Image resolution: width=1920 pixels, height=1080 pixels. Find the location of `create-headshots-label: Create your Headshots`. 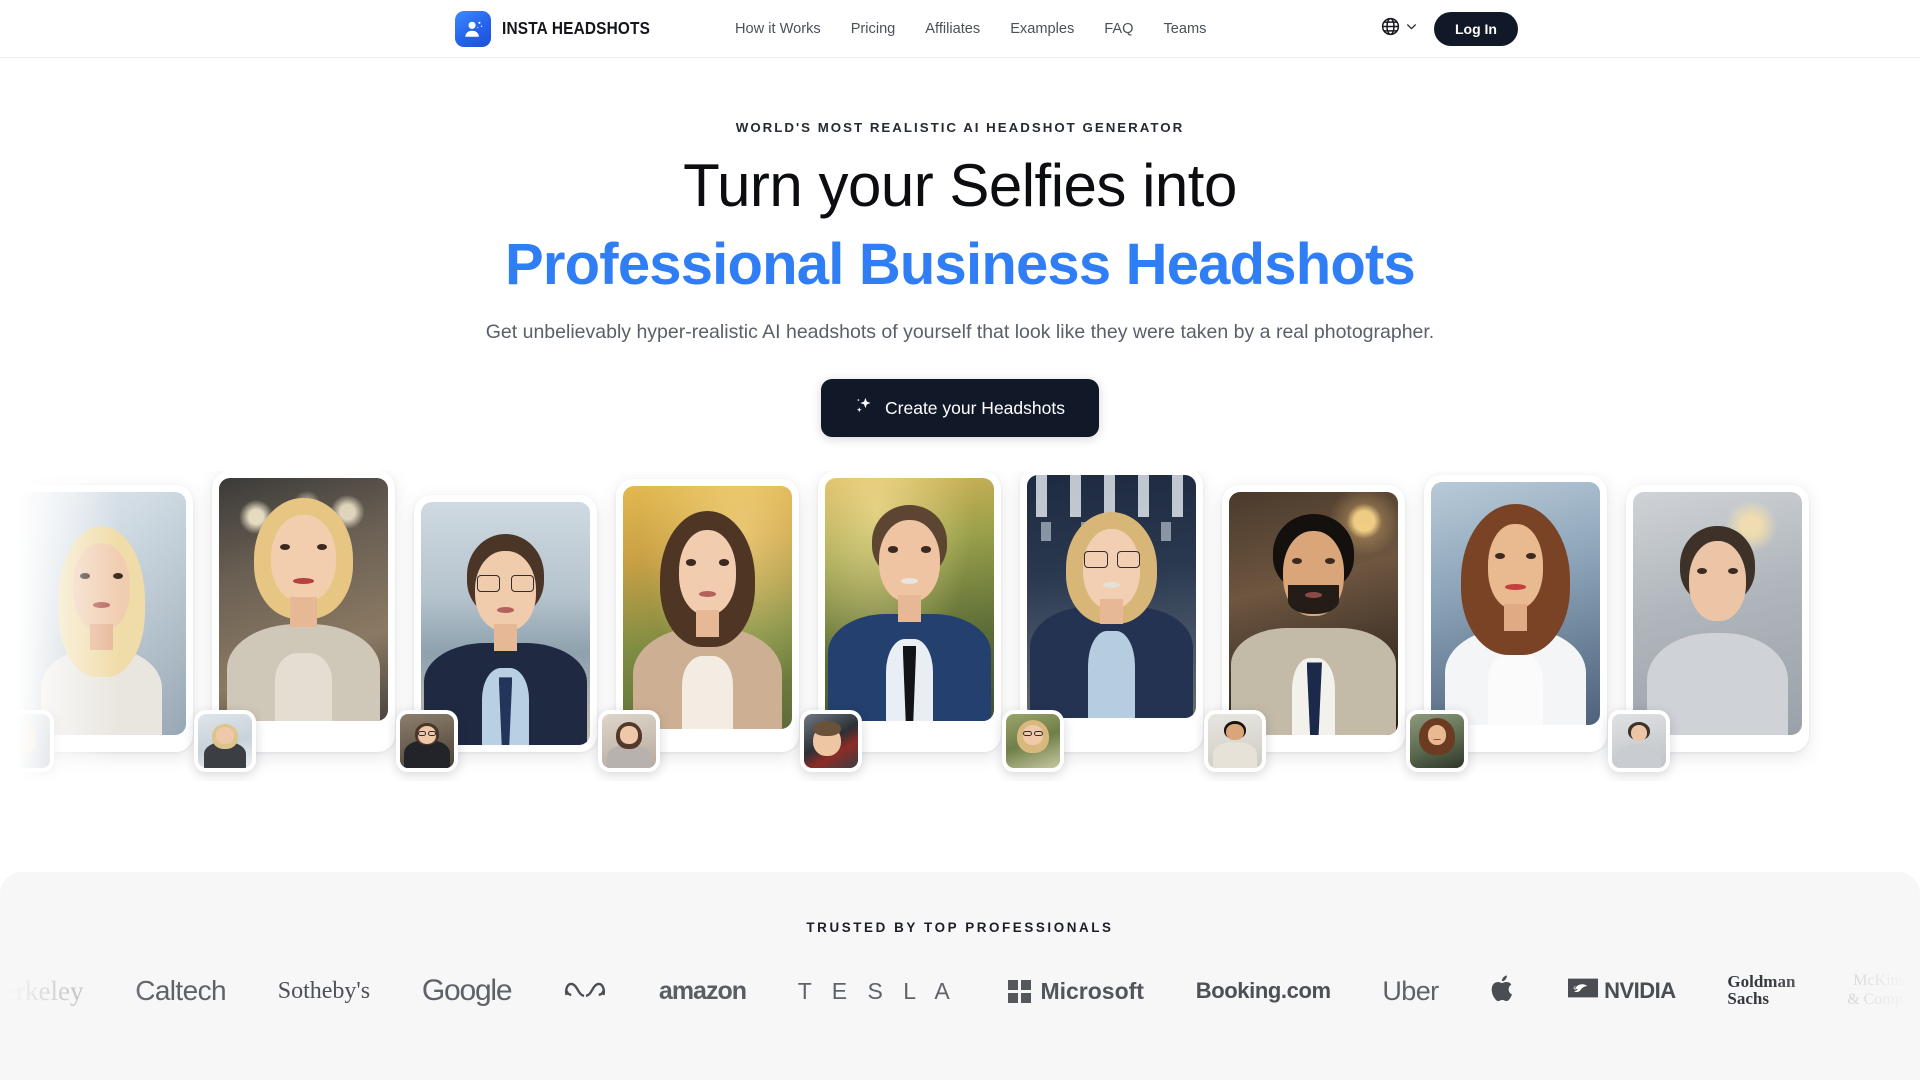

create-headshots-label: Create your Headshots is located at coordinates (975, 407).